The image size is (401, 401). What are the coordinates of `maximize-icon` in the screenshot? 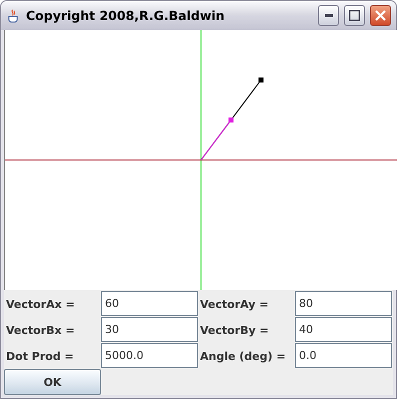 It's located at (354, 15).